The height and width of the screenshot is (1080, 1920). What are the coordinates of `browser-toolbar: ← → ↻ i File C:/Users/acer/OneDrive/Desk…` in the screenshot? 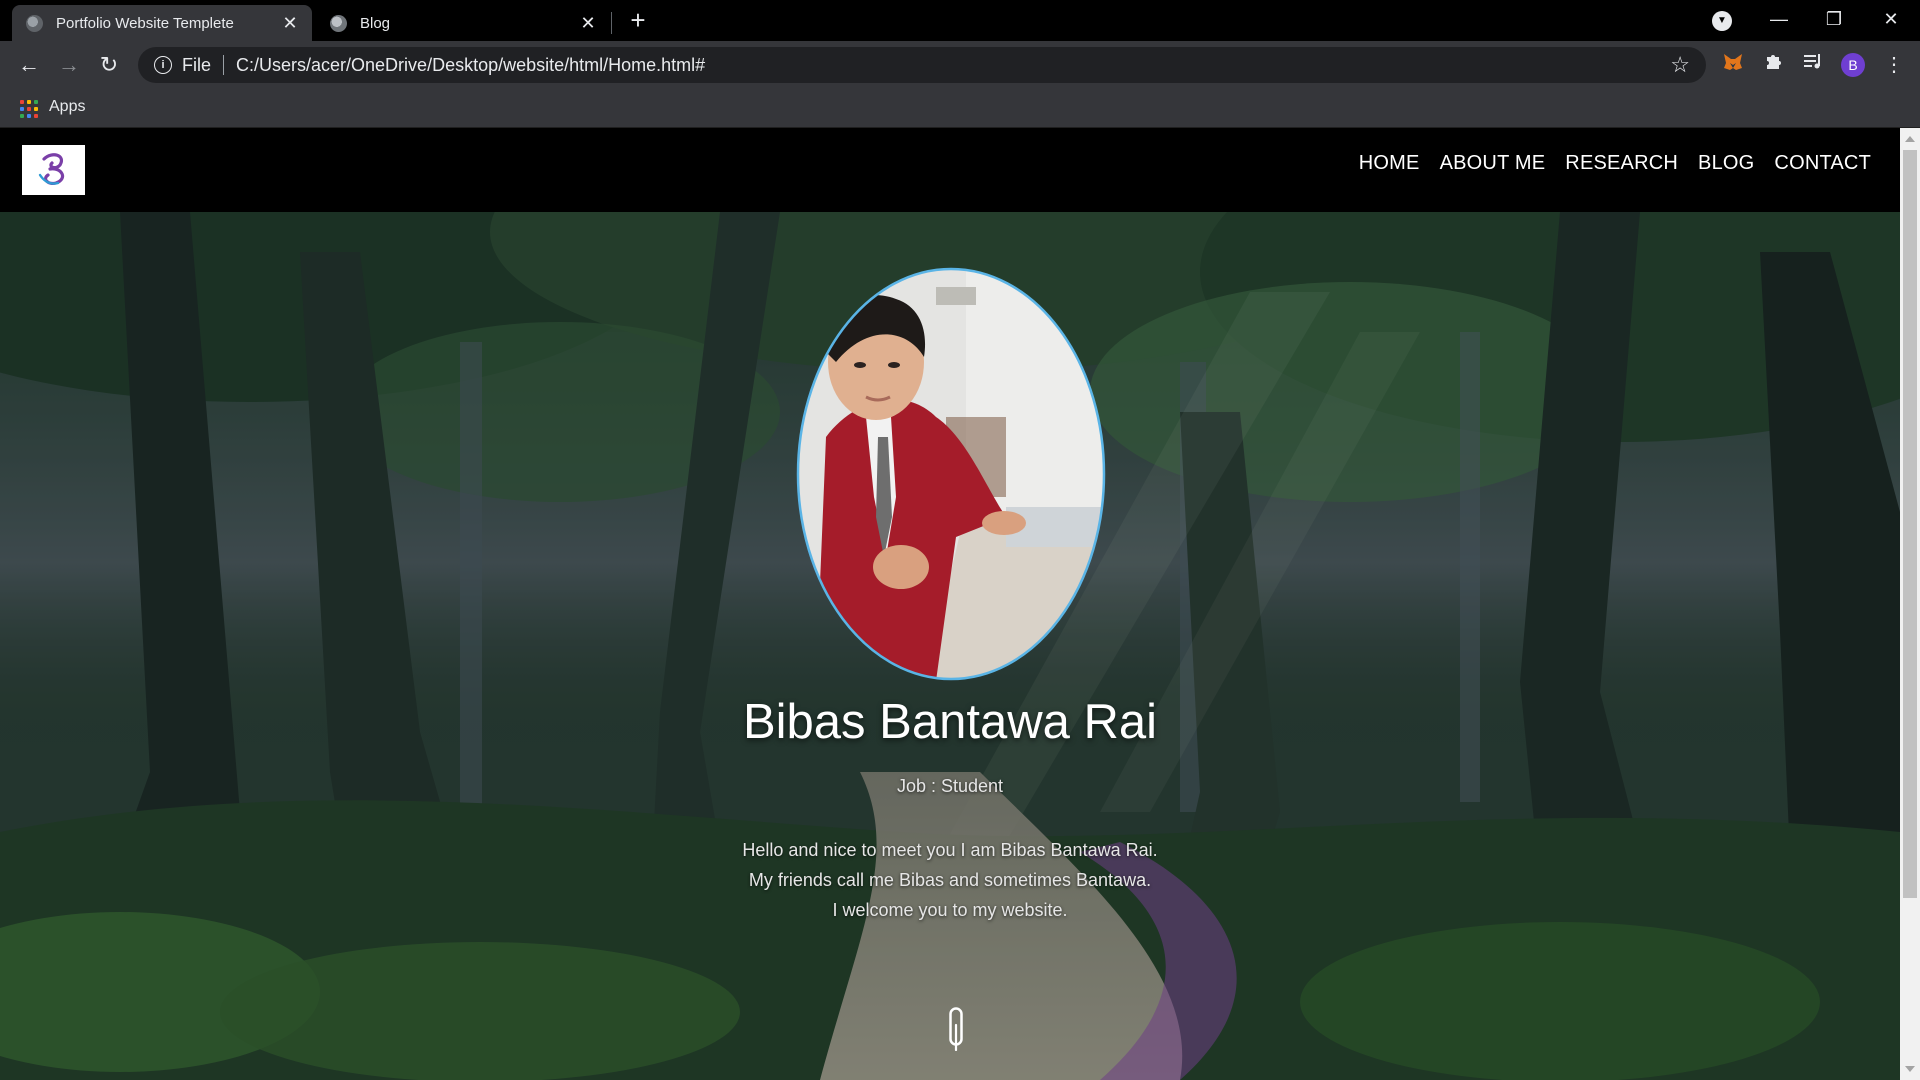 It's located at (960, 64).